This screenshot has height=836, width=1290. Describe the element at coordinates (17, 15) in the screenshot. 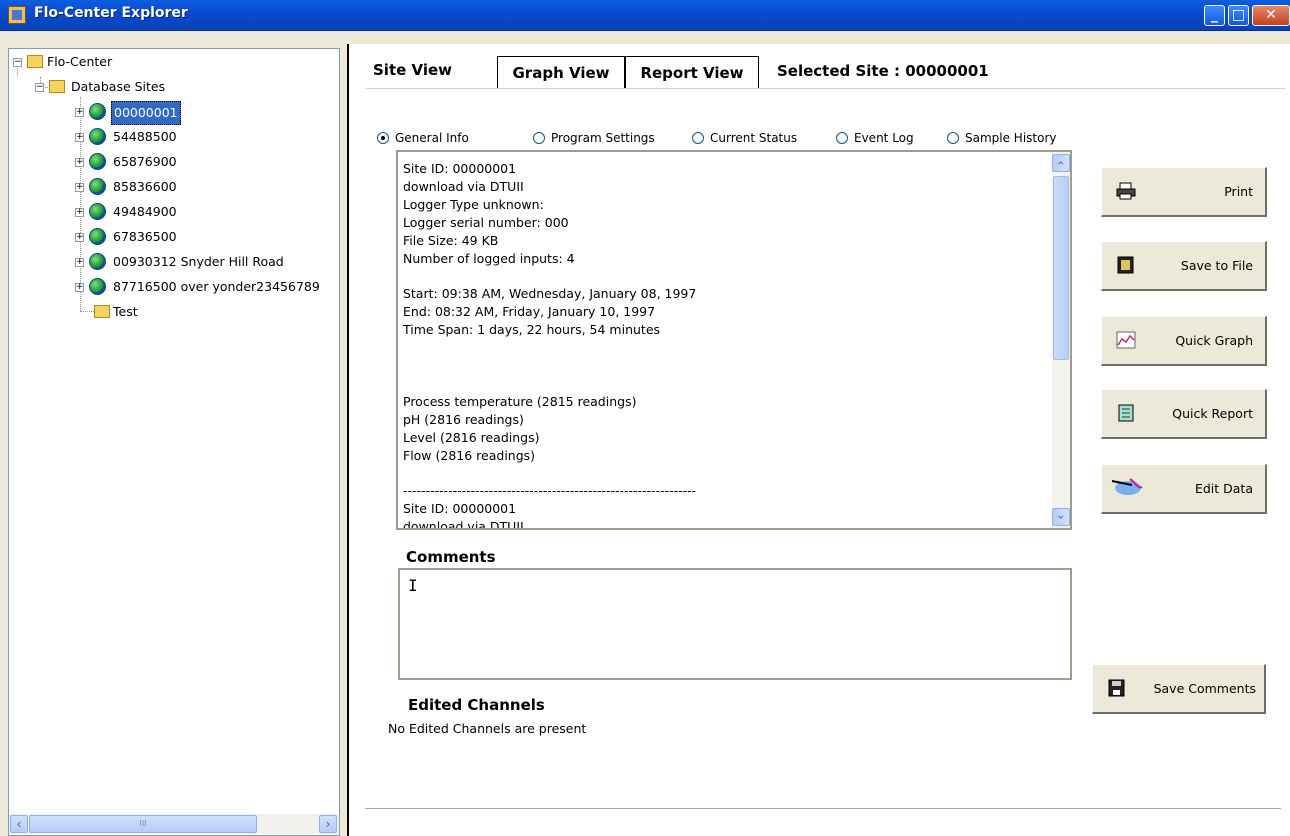

I see `app-icon` at that location.